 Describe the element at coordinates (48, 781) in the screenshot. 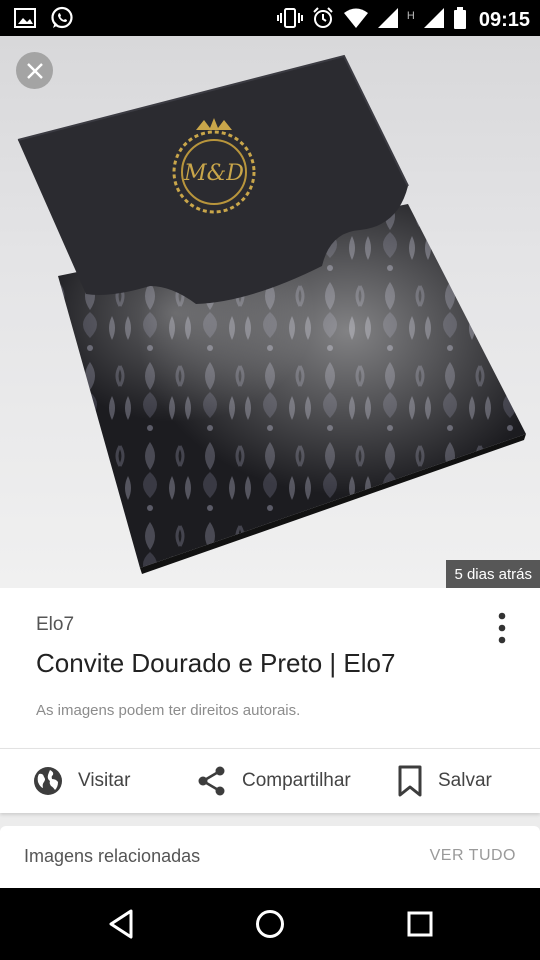

I see `globe-icon` at that location.